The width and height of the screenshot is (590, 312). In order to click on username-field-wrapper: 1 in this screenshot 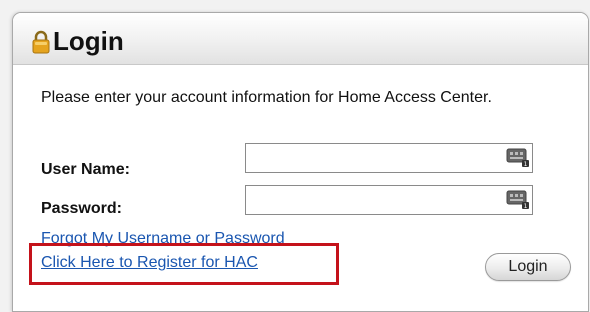, I will do `click(389, 158)`.